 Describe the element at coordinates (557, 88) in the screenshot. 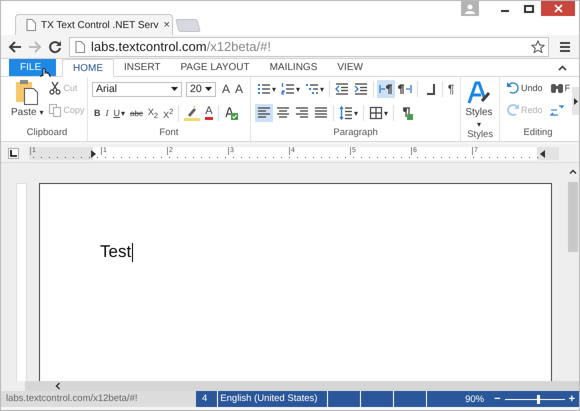

I see `binoculars-icon` at that location.